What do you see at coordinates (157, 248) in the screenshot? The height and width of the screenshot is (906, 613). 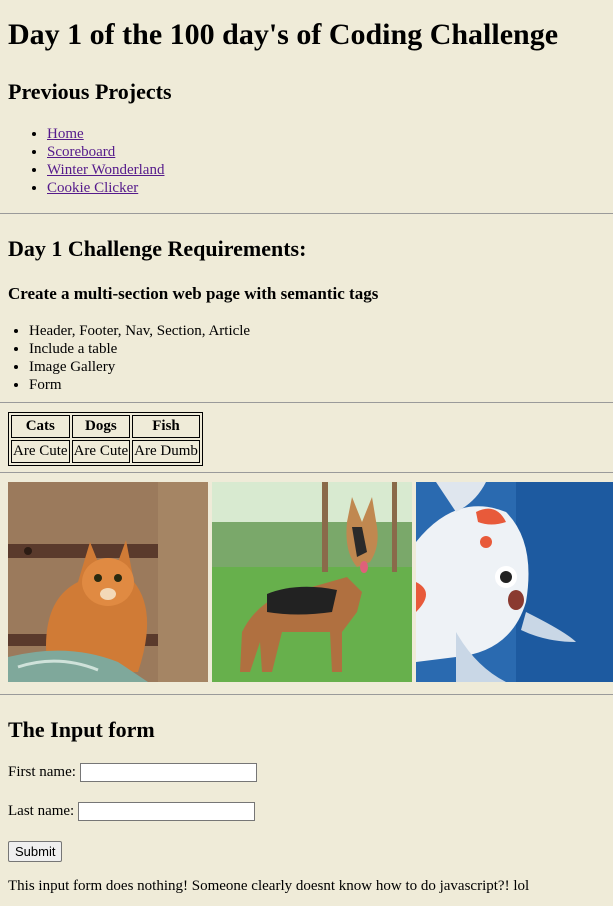 I see `requirements-heading: Day 1 Challenge Requirements:` at bounding box center [157, 248].